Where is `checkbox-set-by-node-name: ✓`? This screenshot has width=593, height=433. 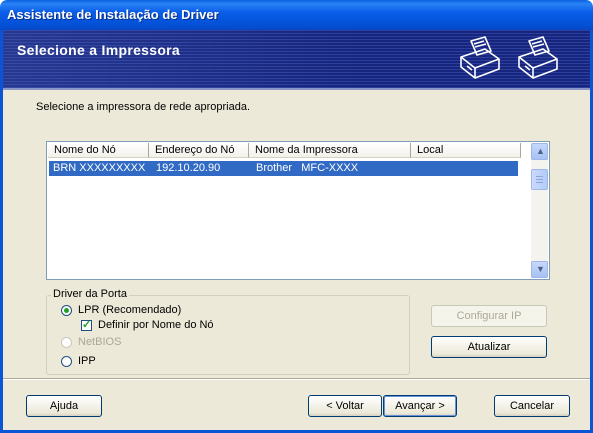
checkbox-set-by-node-name: ✓ is located at coordinates (86, 325).